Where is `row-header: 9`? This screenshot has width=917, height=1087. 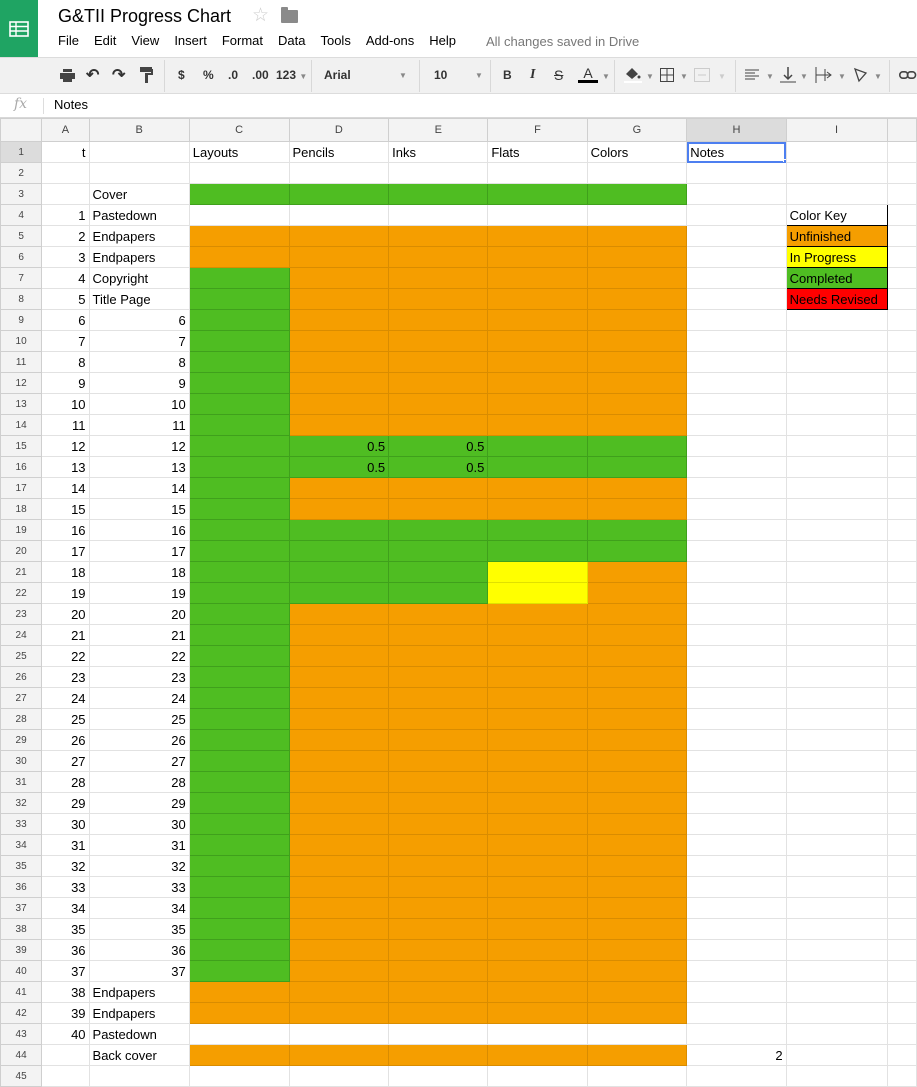 row-header: 9 is located at coordinates (21, 320).